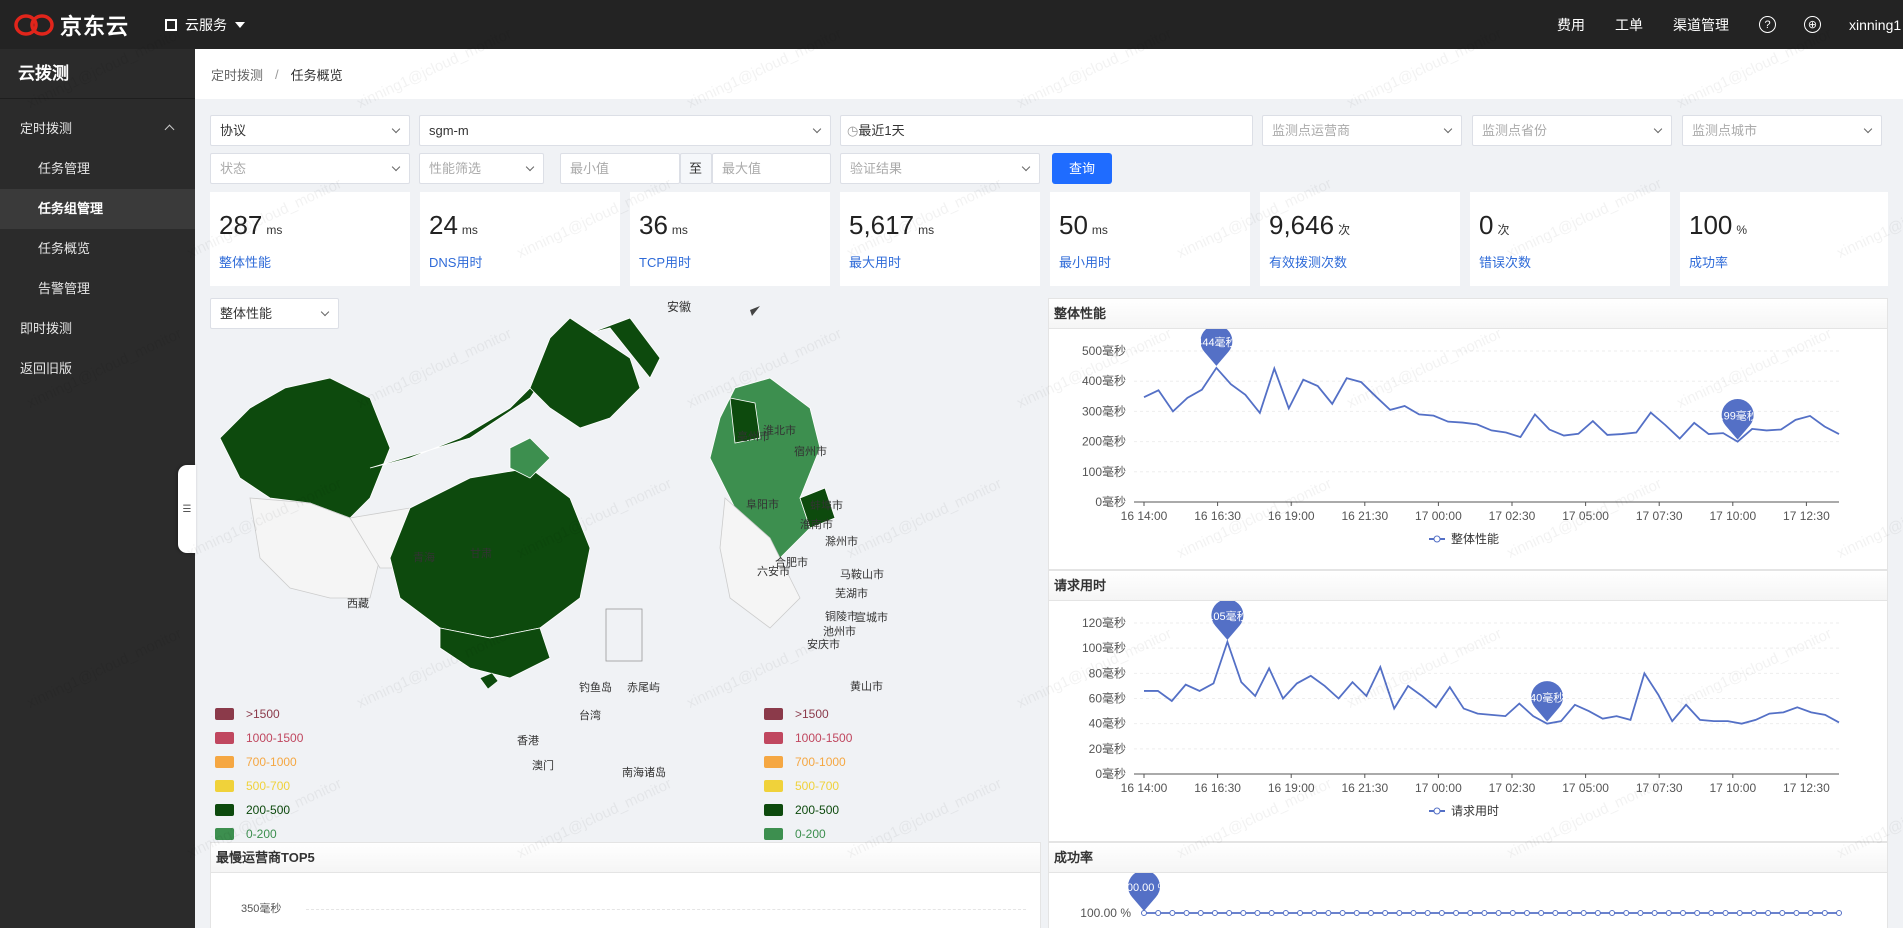 The image size is (1903, 928). What do you see at coordinates (1571, 25) in the screenshot?
I see `link-billing: 费用` at bounding box center [1571, 25].